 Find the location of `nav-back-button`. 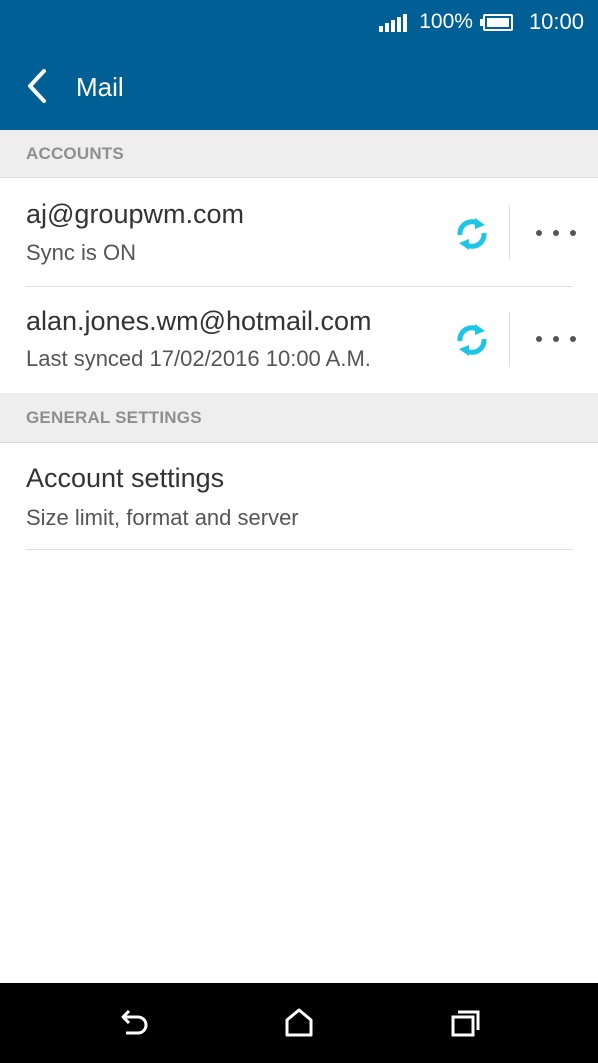

nav-back-button is located at coordinates (134, 1023).